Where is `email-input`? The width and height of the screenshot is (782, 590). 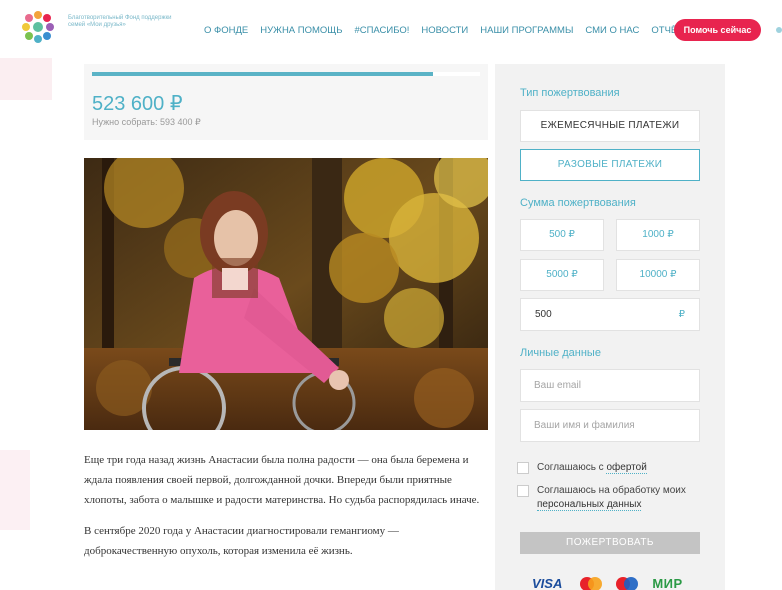
email-input is located at coordinates (610, 385).